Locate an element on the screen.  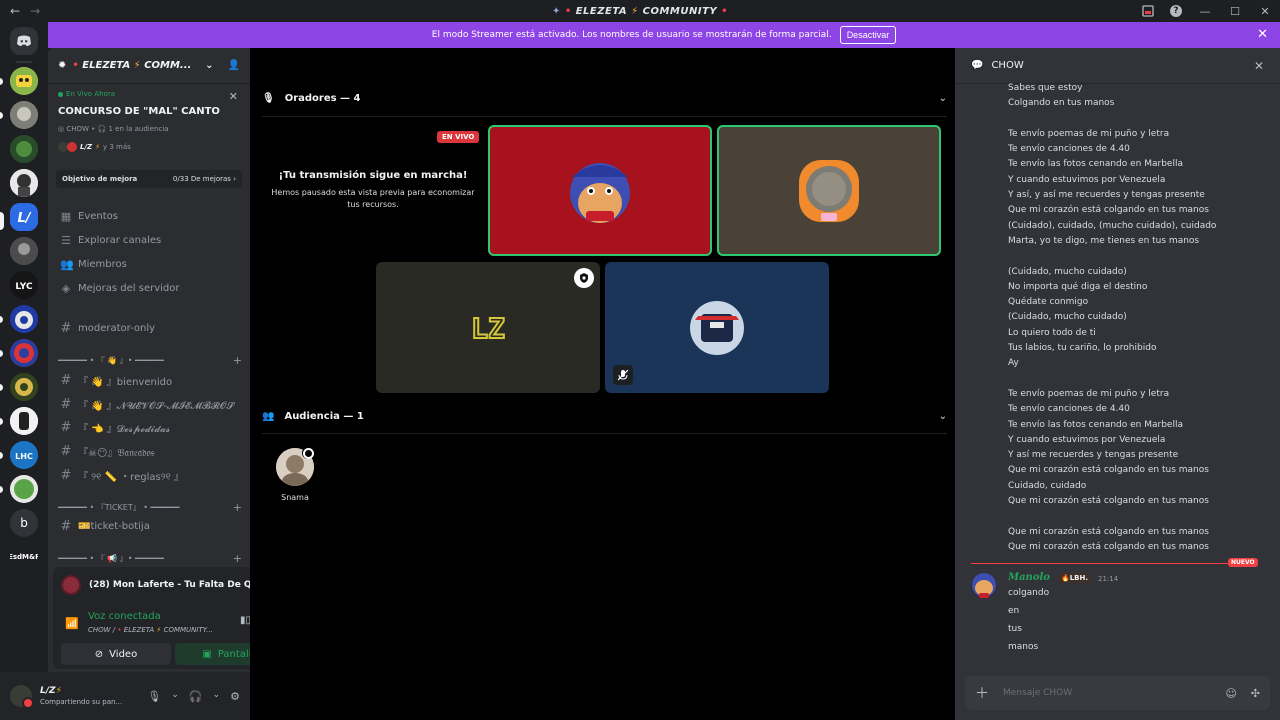
channel-baneados: # 『☠😶』𝔅𝔞𝔫𝔢𝔞𝔡𝔬𝔰 is located at coordinates (149, 451).